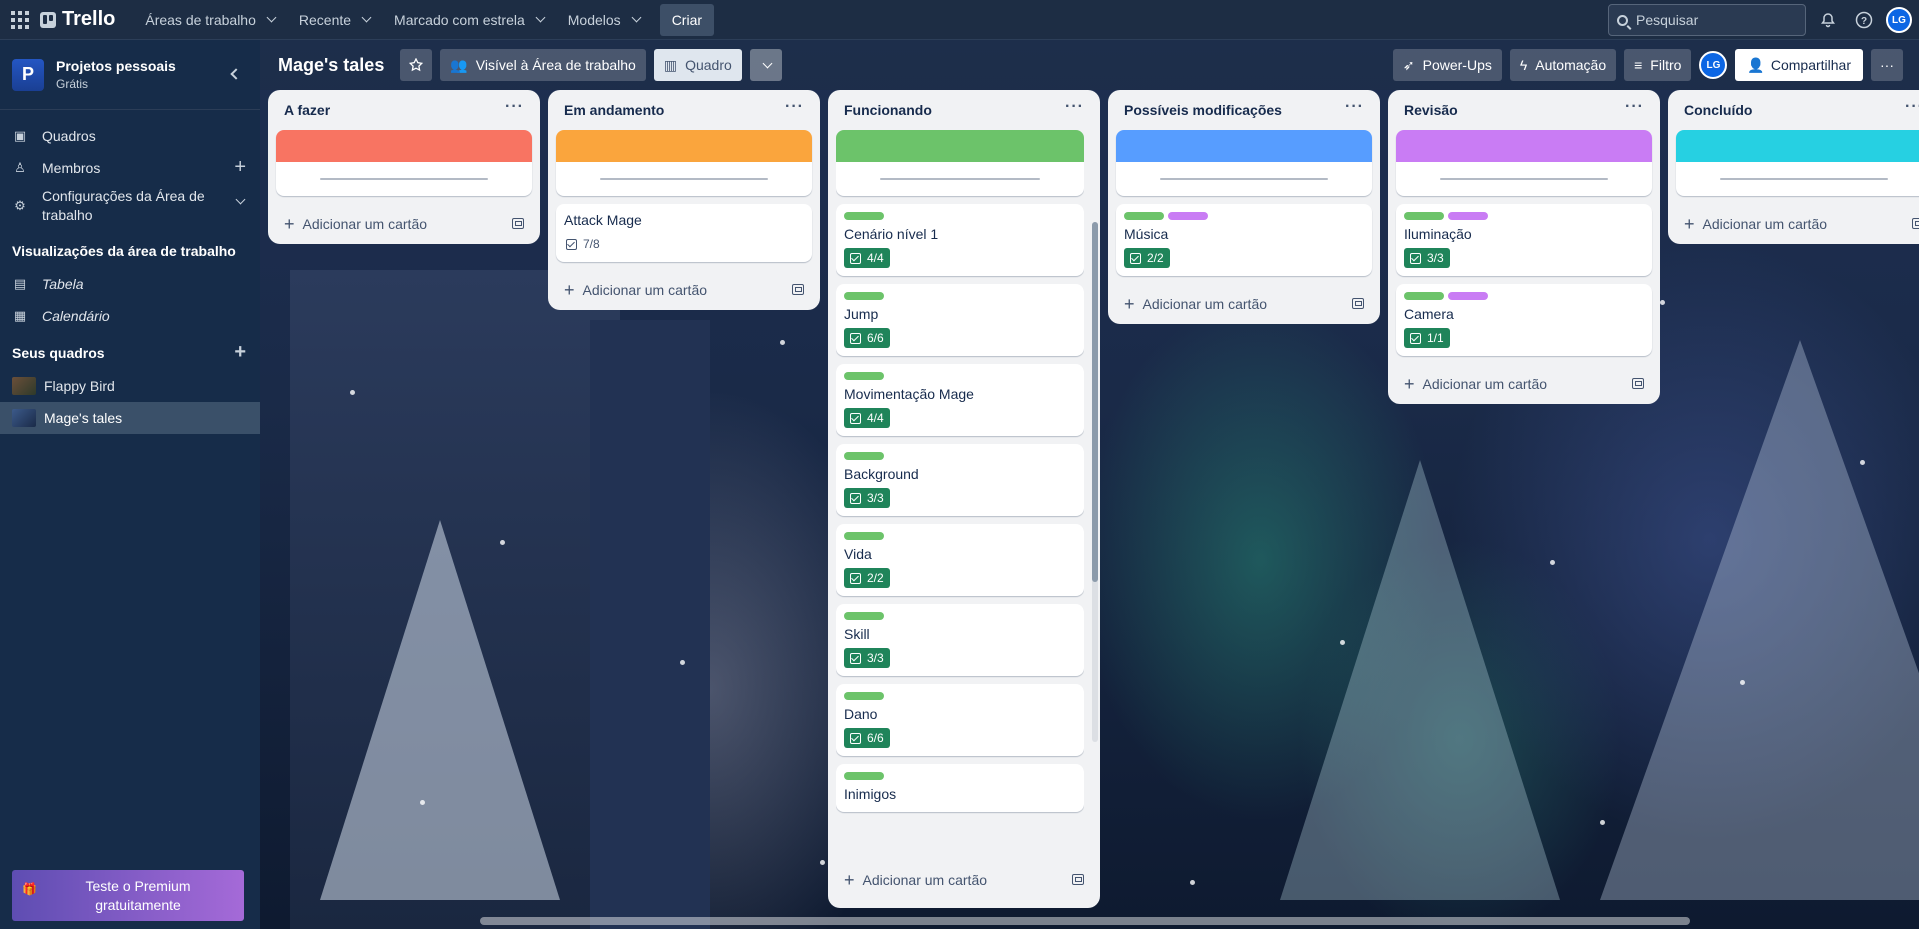 The height and width of the screenshot is (929, 1919). Describe the element at coordinates (960, 400) in the screenshot. I see `card: Movimentação Mage 4/4` at that location.